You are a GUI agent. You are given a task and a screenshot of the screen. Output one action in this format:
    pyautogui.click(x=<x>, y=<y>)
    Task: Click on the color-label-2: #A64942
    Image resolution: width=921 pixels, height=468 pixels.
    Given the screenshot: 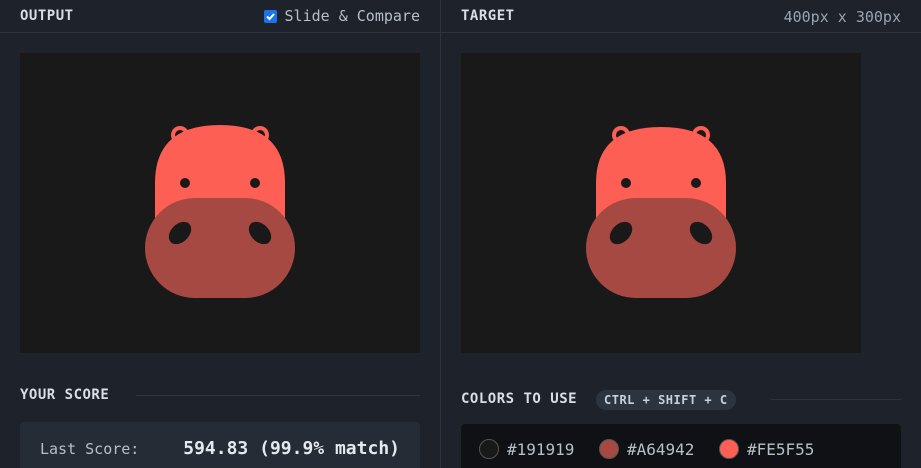 What is the action you would take?
    pyautogui.click(x=661, y=449)
    